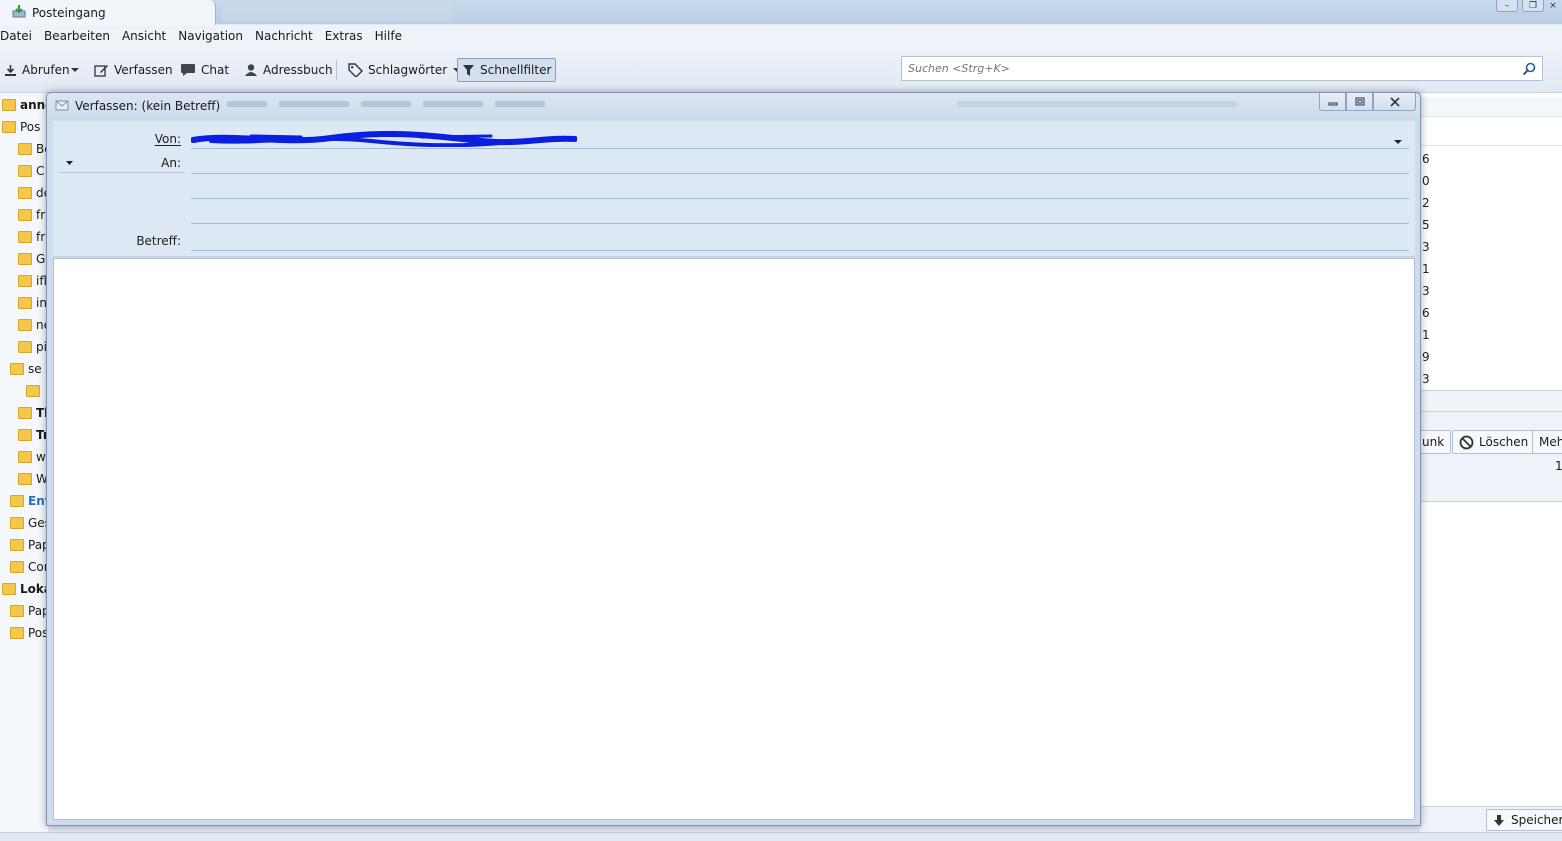 Image resolution: width=1562 pixels, height=841 pixels. What do you see at coordinates (171, 162) in the screenshot?
I see `to-label: An:` at bounding box center [171, 162].